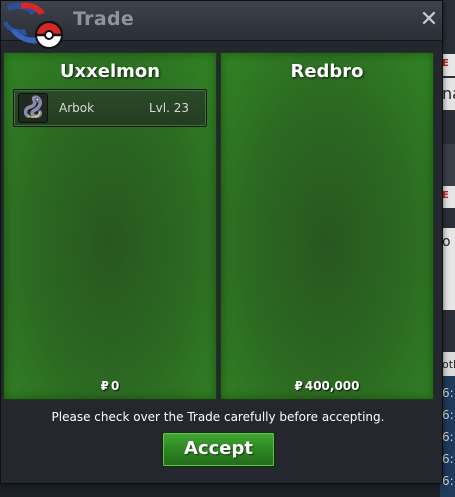  I want to click on trade-pokemon-slot: Arbok Lvl. 23, so click(110, 108).